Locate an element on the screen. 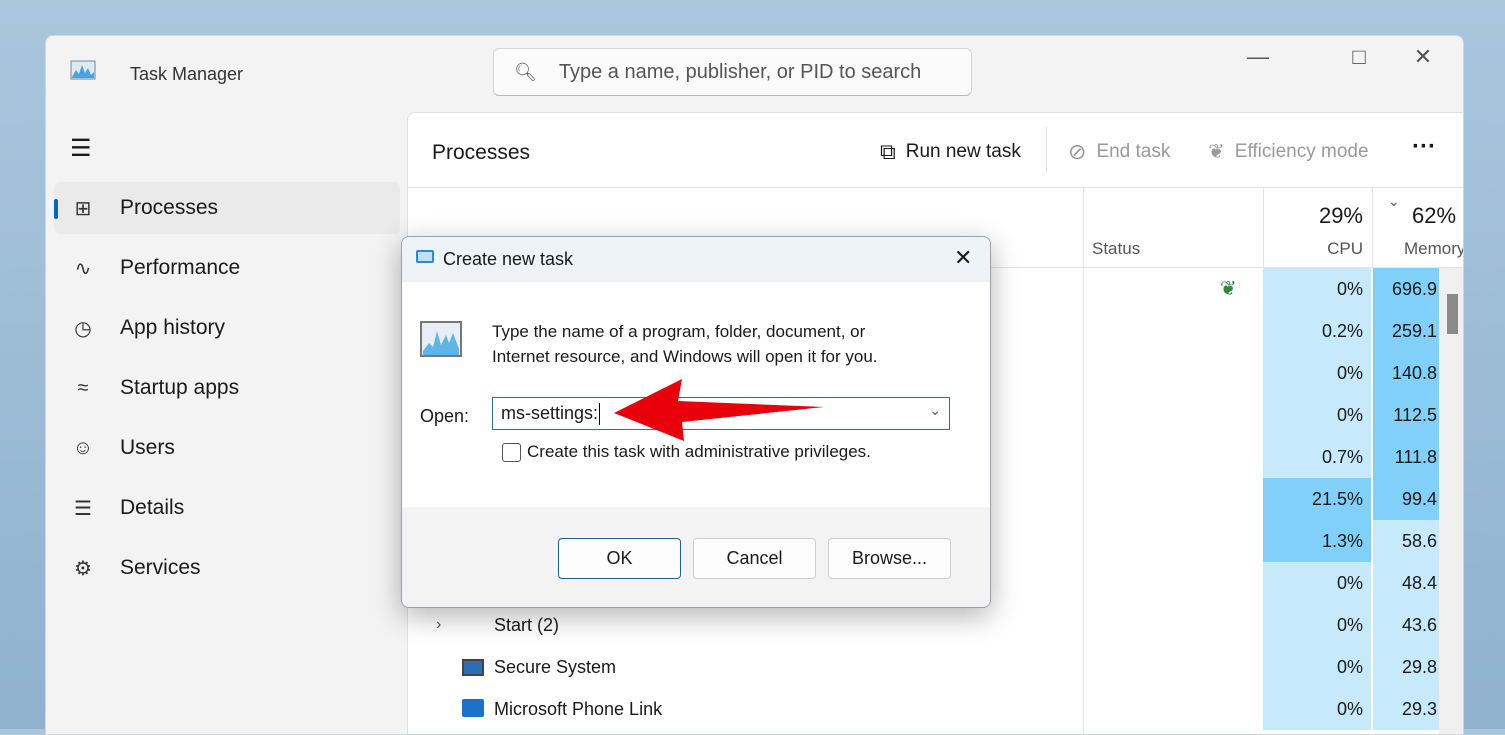 The height and width of the screenshot is (735, 1505). leaf-icon: ❦ is located at coordinates (1216, 152).